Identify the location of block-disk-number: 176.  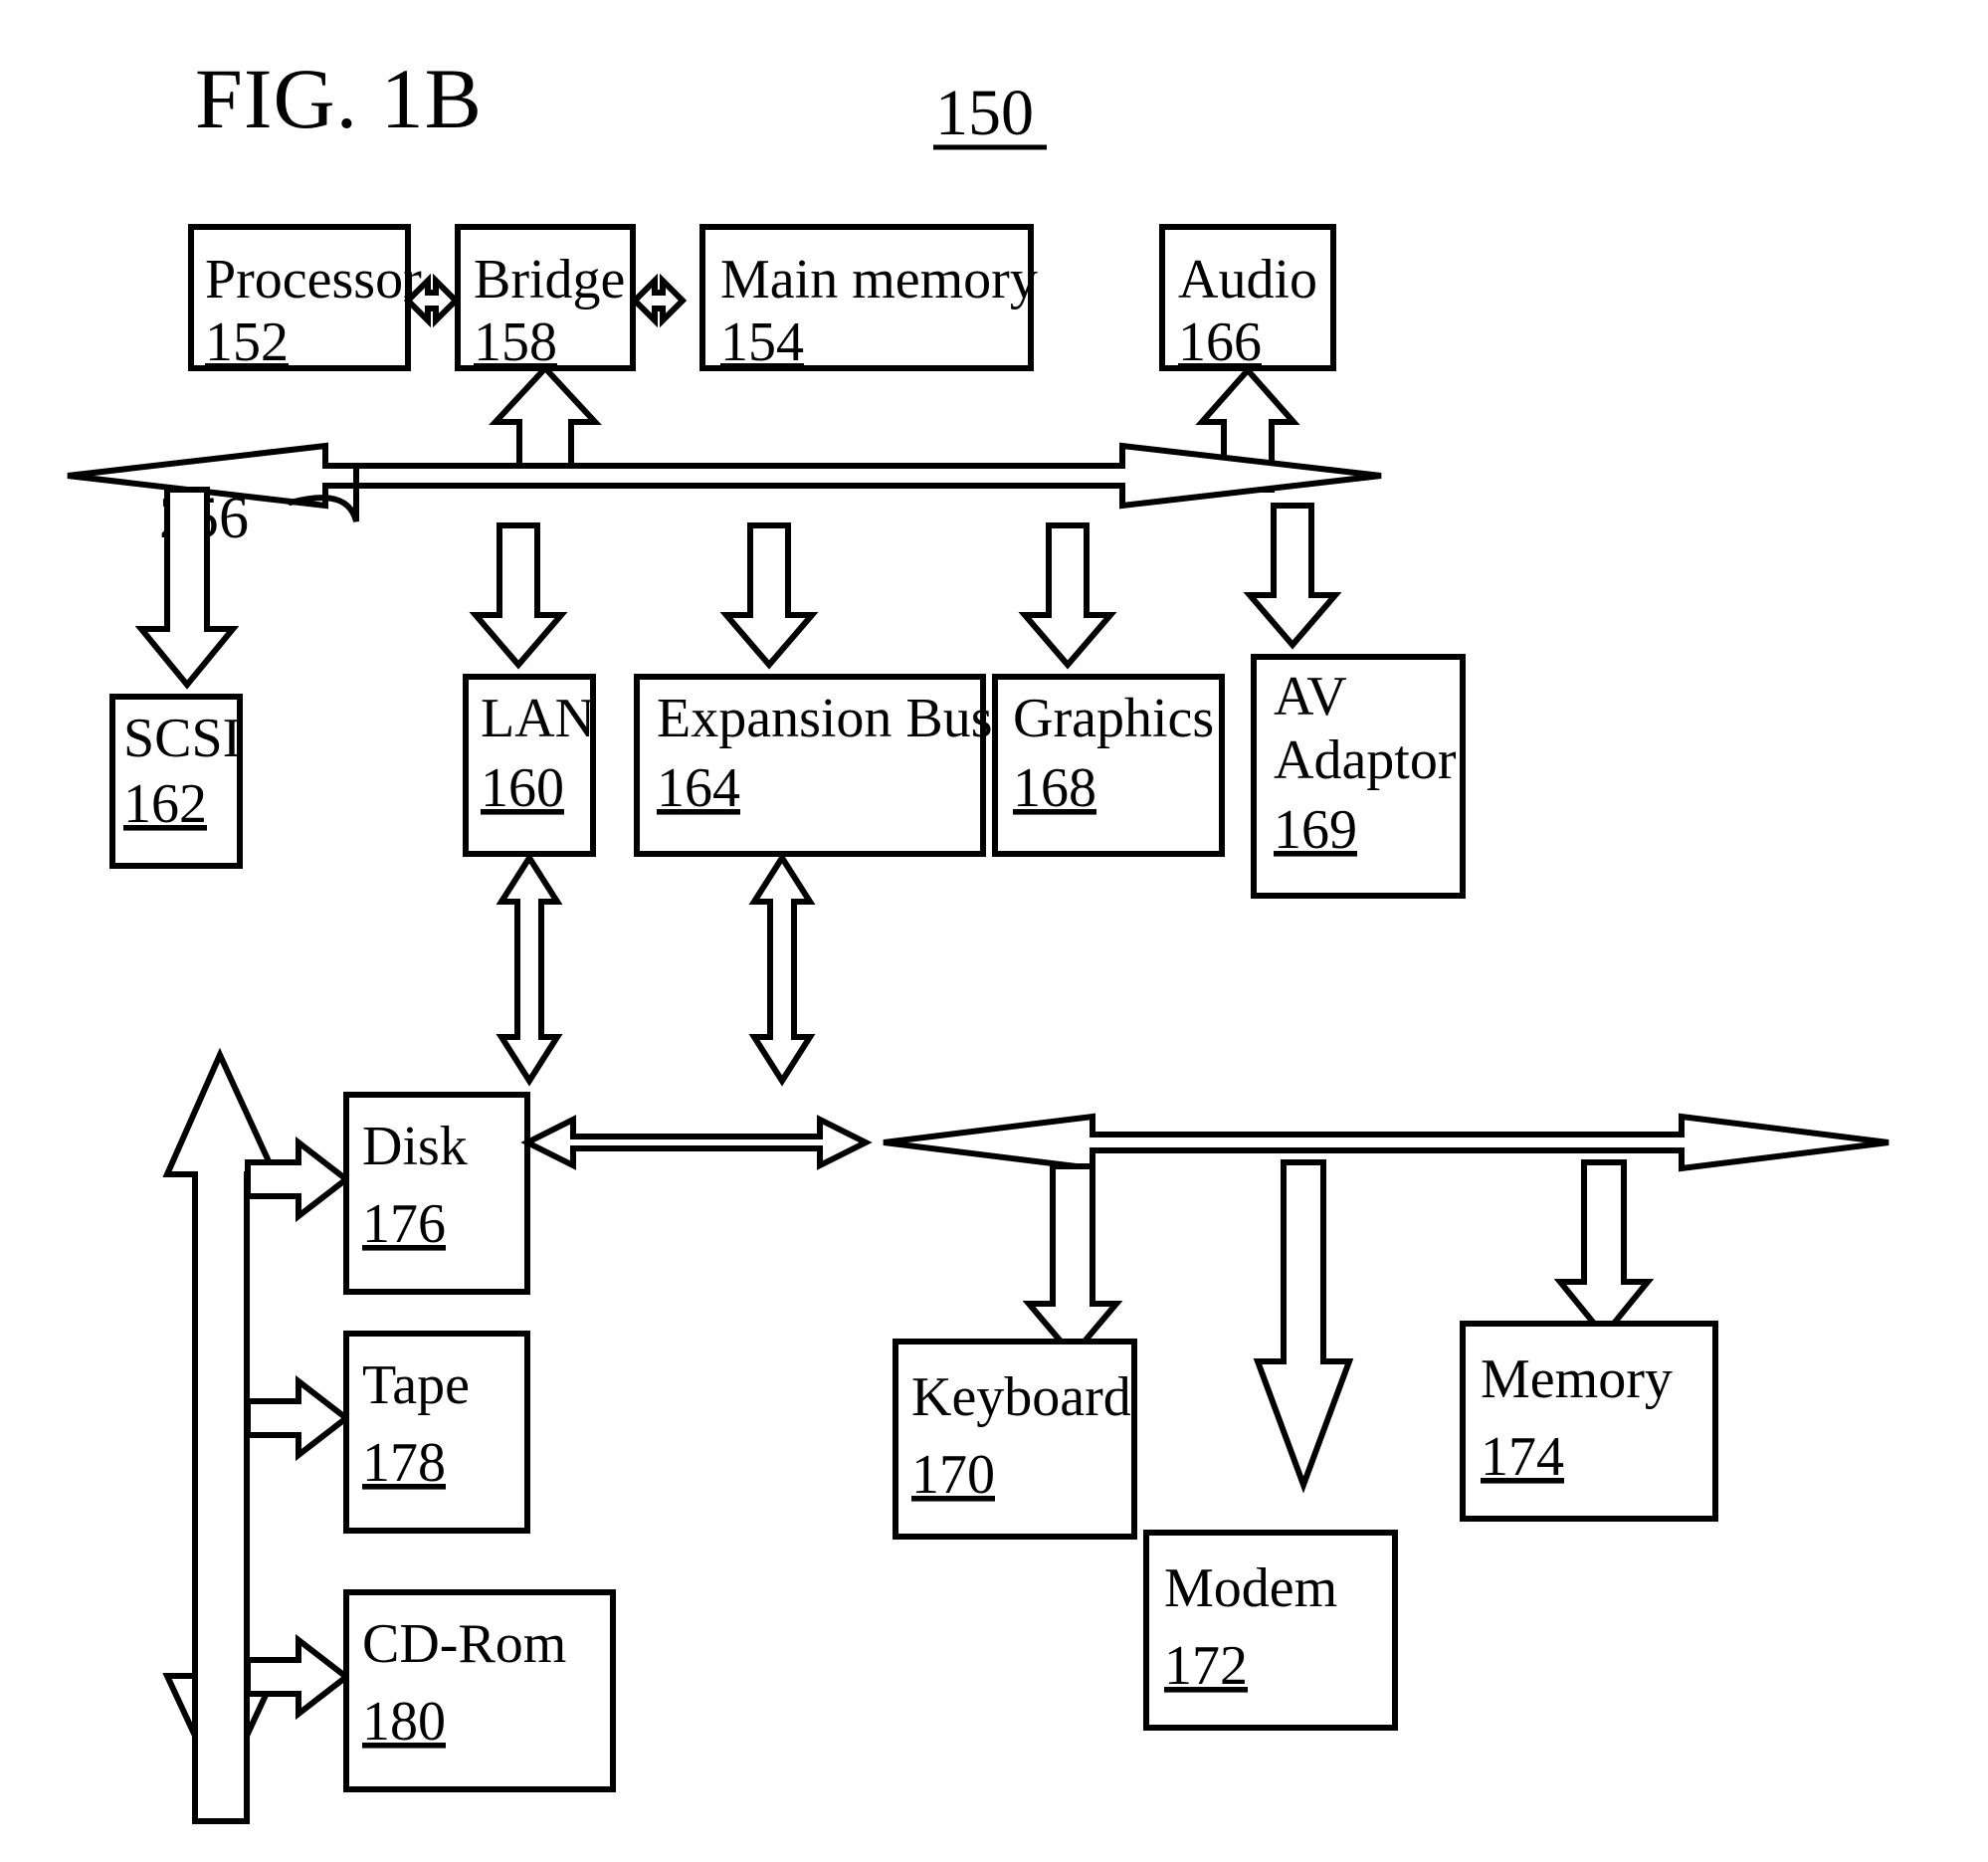
(404, 1224).